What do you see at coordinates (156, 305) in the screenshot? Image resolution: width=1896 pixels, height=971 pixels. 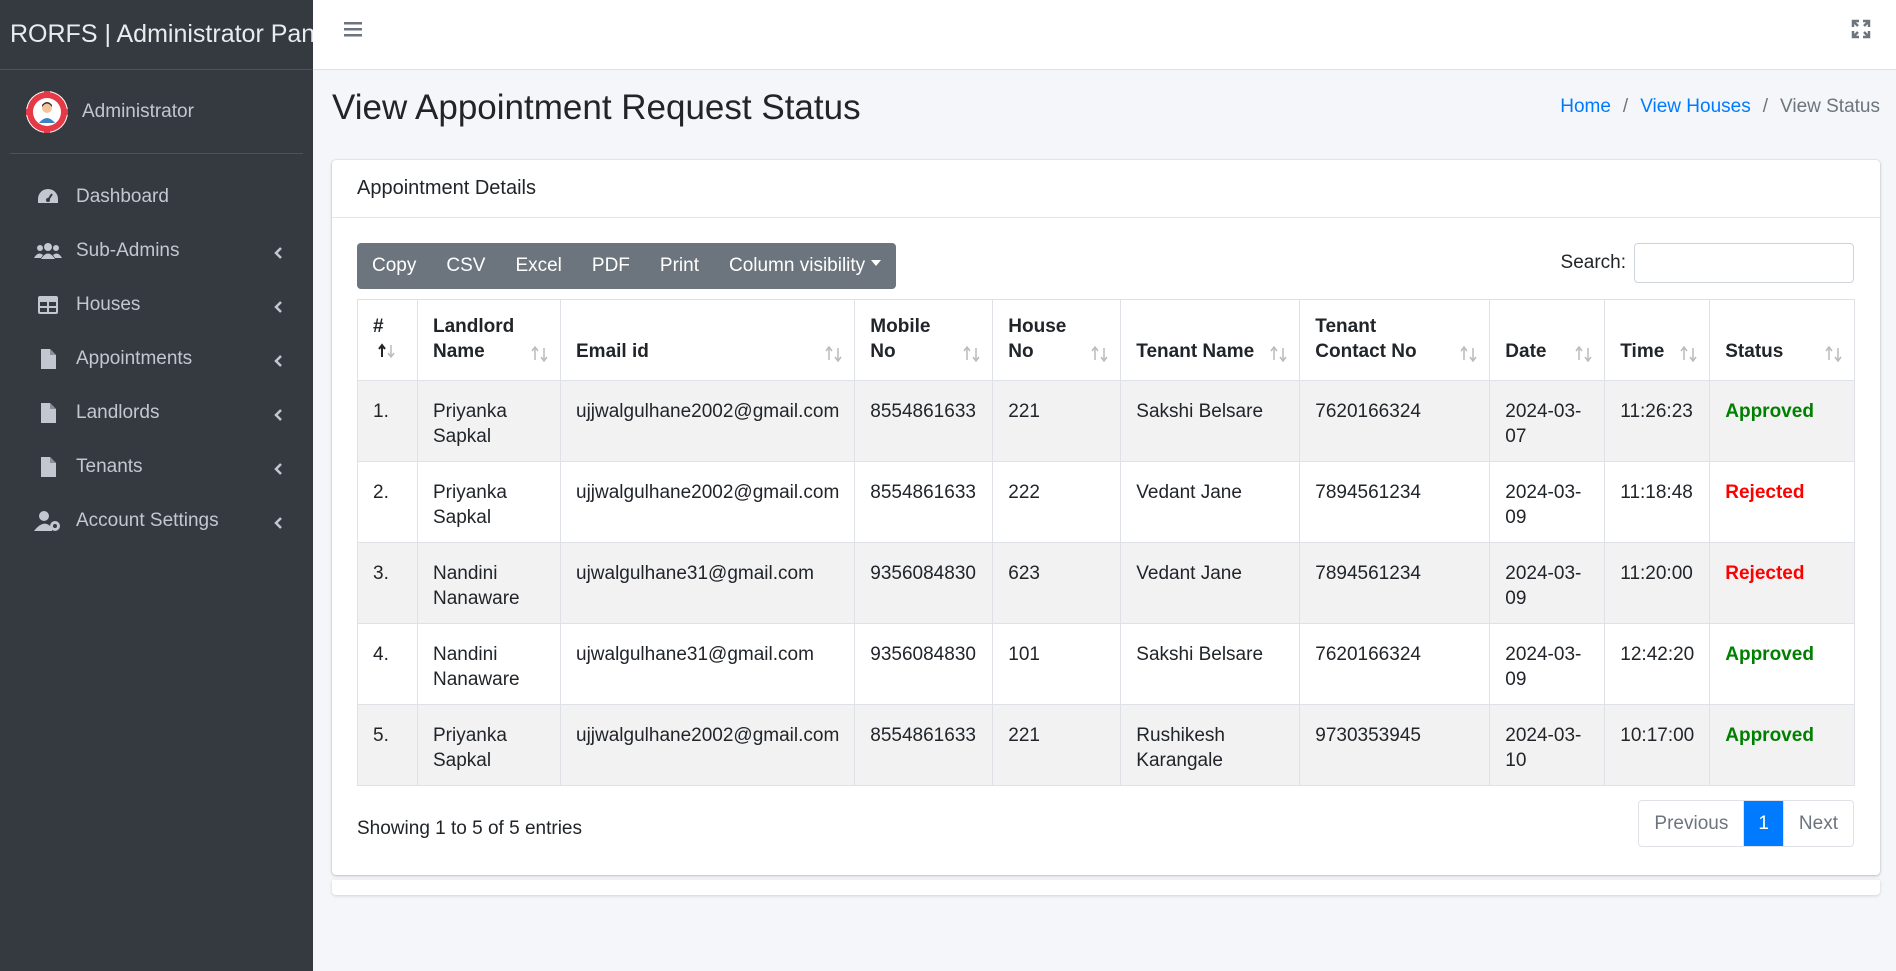 I see `sidebar-item-houses: Houses` at bounding box center [156, 305].